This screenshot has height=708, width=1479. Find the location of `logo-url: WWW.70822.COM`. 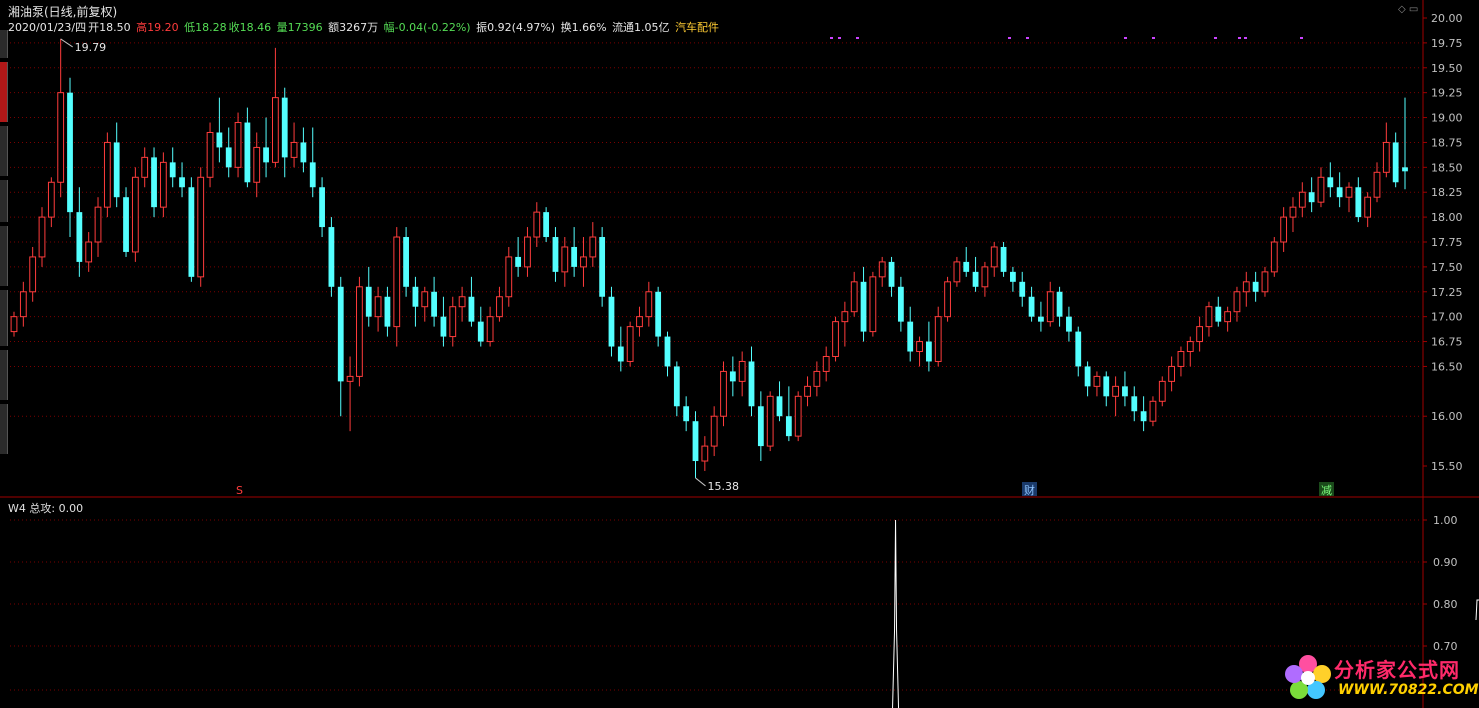

logo-url: WWW.70822.COM is located at coordinates (1408, 690).